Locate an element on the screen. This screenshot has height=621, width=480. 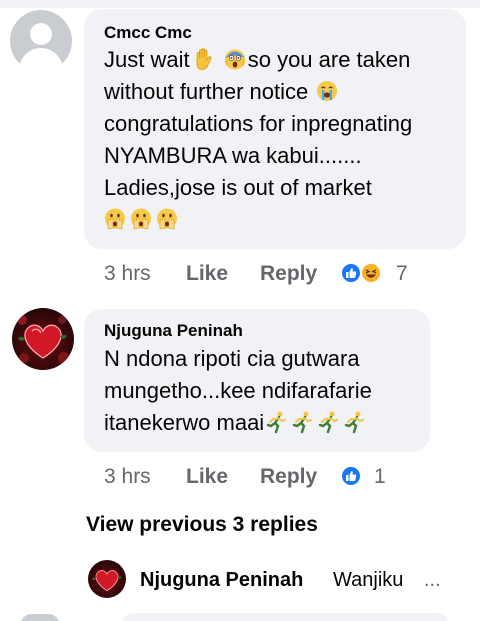
avatar-njuguna is located at coordinates (43, 339).